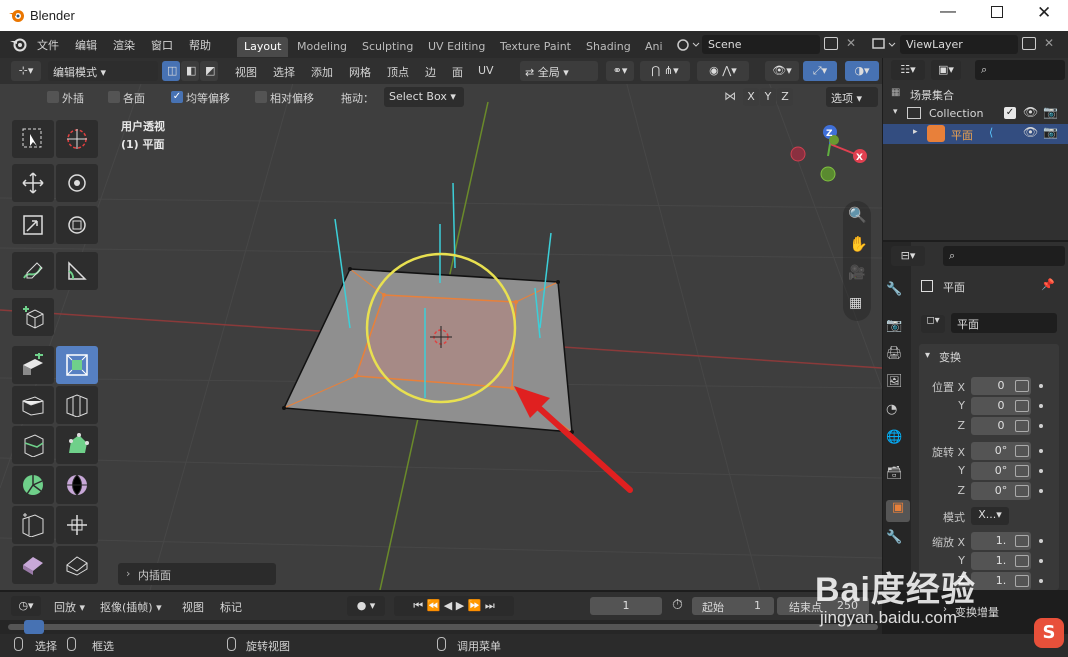  What do you see at coordinates (430, 72) in the screenshot?
I see `header-menu-edge: 边` at bounding box center [430, 72].